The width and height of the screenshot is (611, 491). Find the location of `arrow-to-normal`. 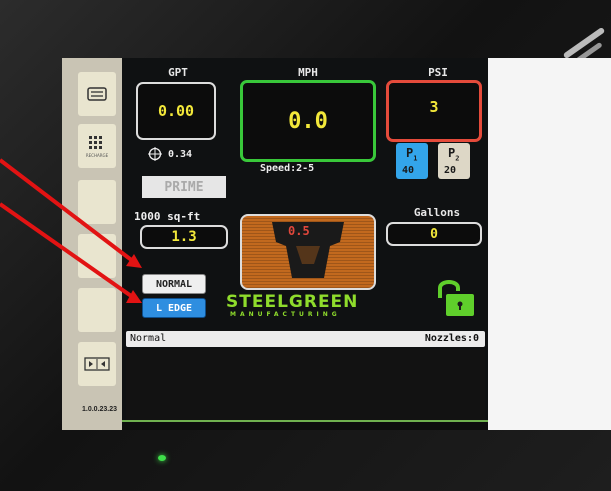

arrow-to-normal is located at coordinates (68, 211).